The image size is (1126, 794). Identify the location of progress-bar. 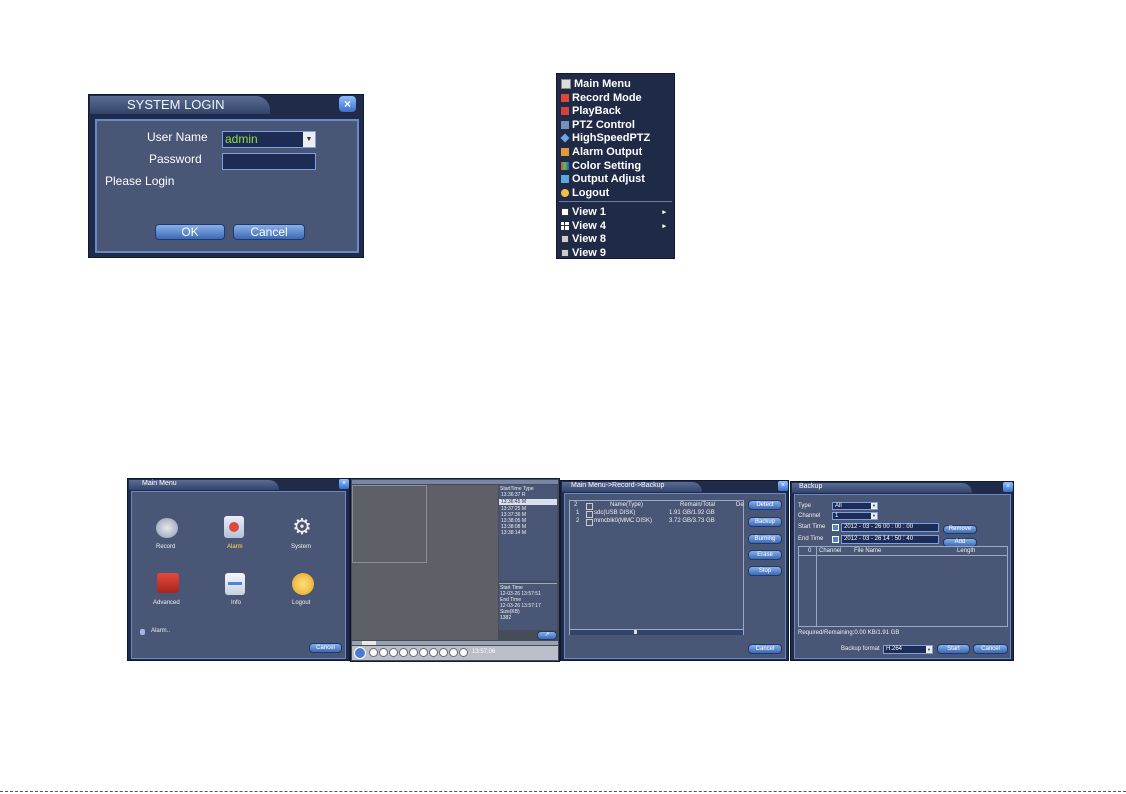
(455, 643).